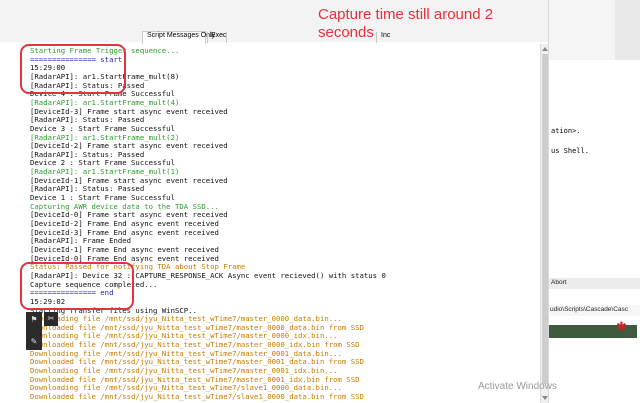  What do you see at coordinates (34, 342) in the screenshot?
I see `pen-icon: ✎` at bounding box center [34, 342].